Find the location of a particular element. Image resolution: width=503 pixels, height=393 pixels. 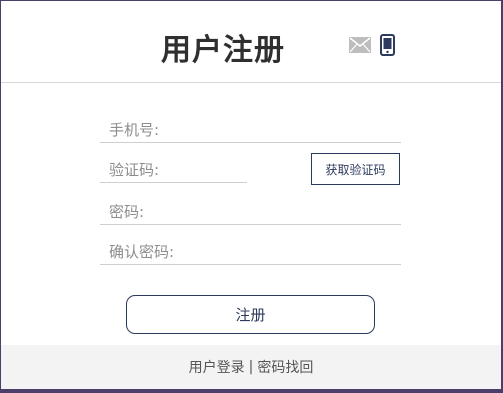

register-button: 注册 is located at coordinates (250, 314).